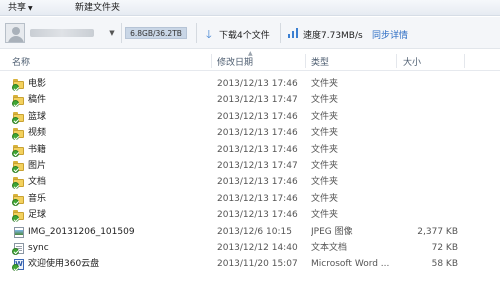 The image size is (500, 299). I want to click on text-file-icon, so click(18, 248).